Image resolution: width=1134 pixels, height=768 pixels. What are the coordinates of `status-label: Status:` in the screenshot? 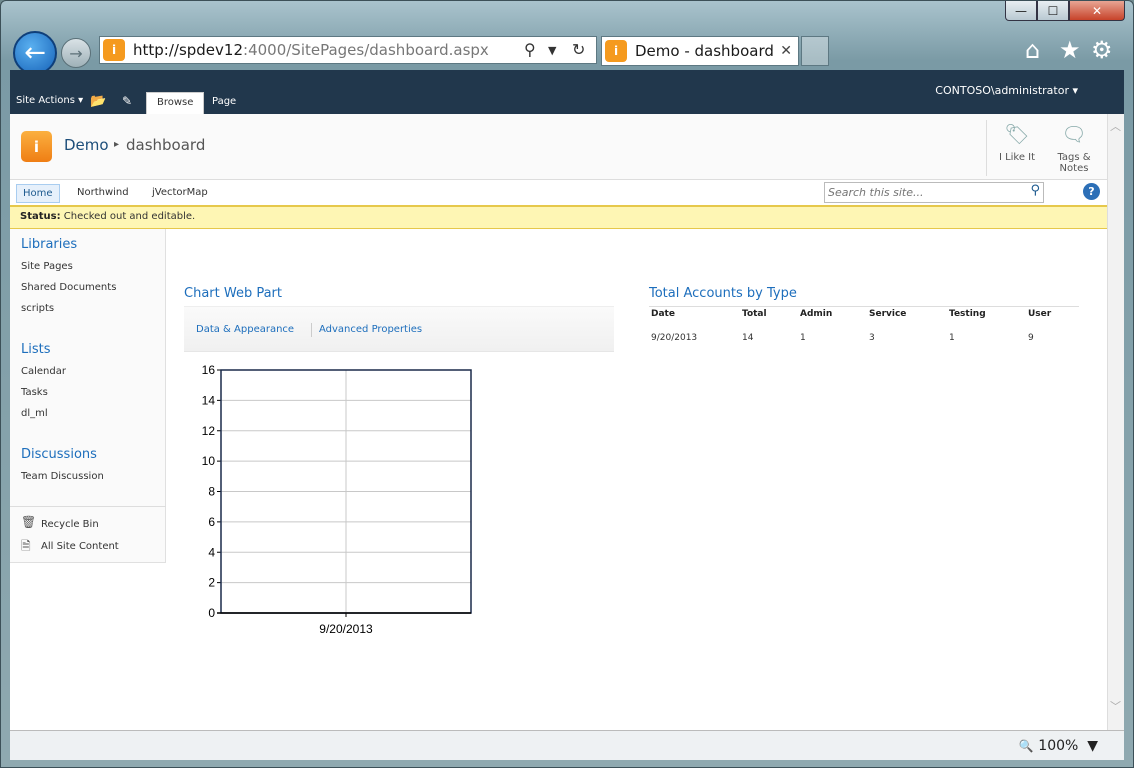 It's located at (40, 216).